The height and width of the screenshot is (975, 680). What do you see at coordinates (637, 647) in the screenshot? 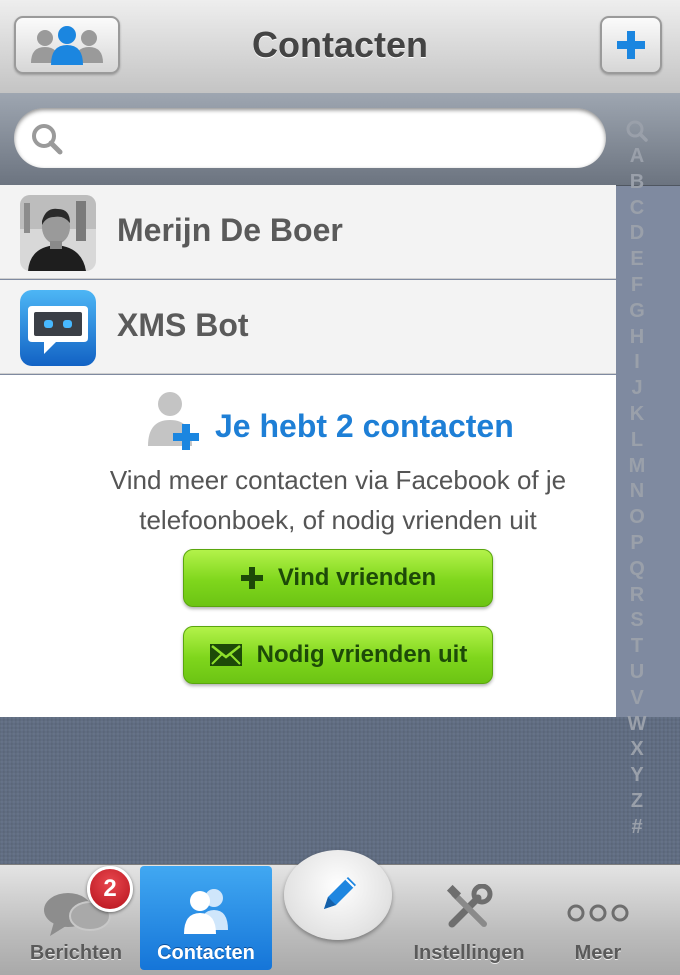
I see `index-letter: T` at bounding box center [637, 647].